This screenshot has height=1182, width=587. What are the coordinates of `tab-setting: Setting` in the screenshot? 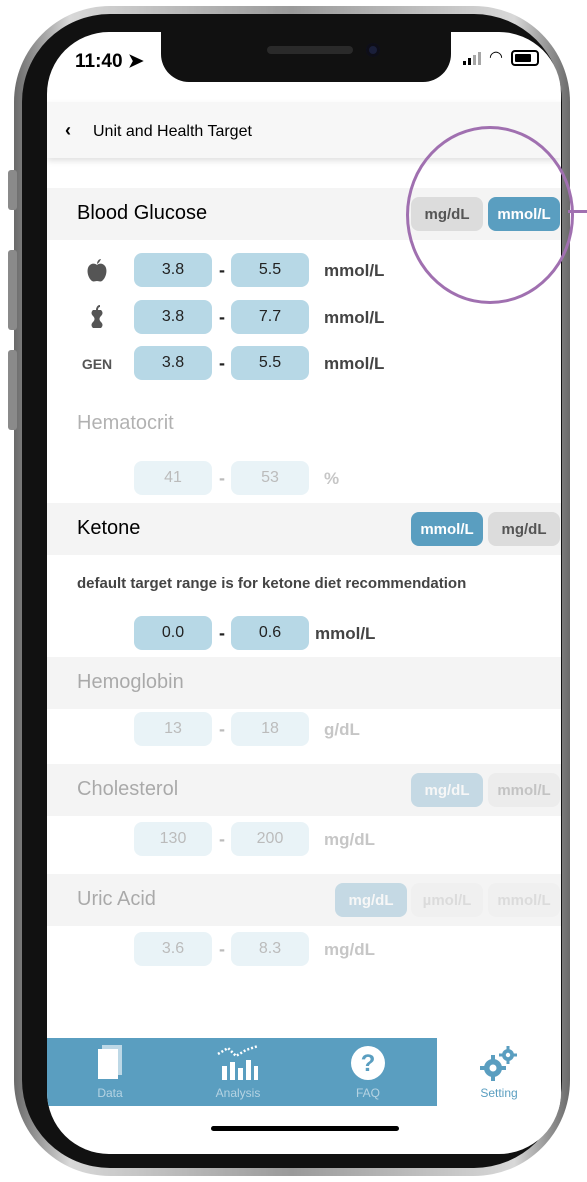 It's located at (499, 1072).